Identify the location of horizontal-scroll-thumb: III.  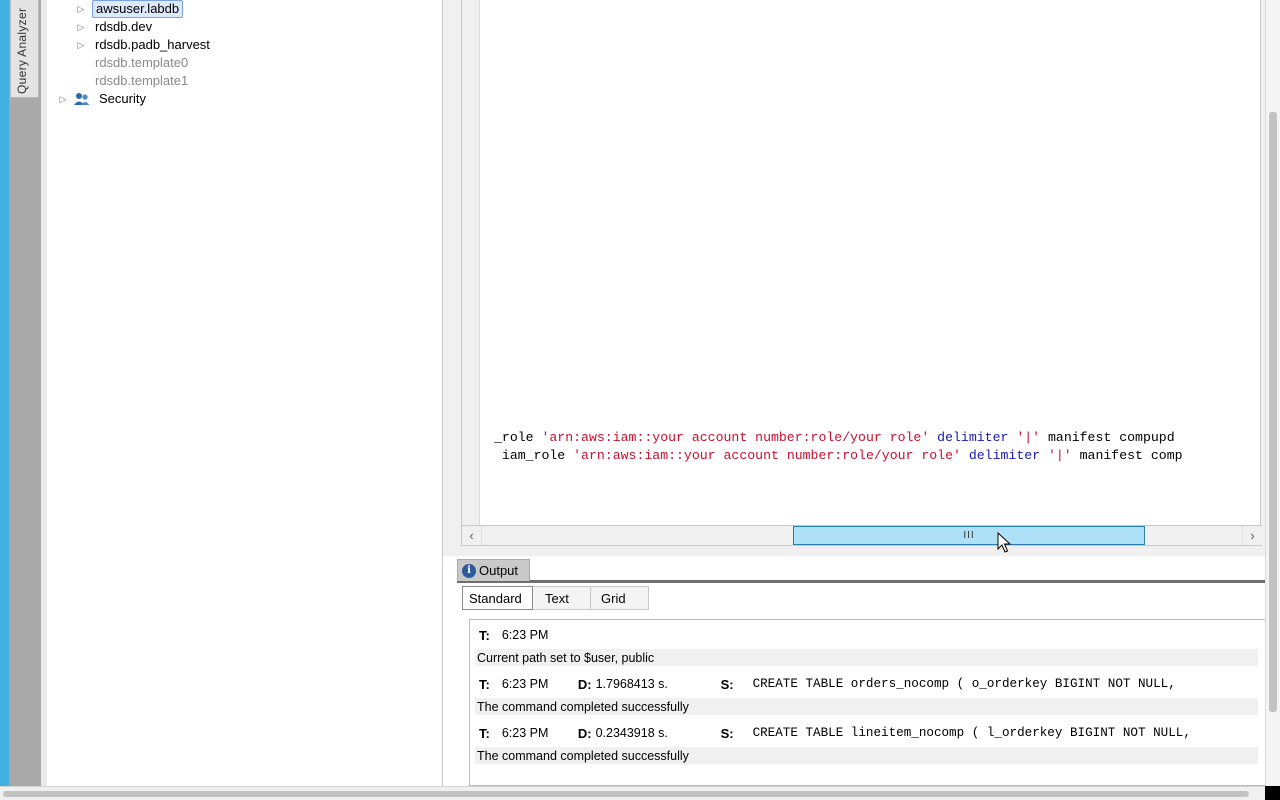
(969, 535).